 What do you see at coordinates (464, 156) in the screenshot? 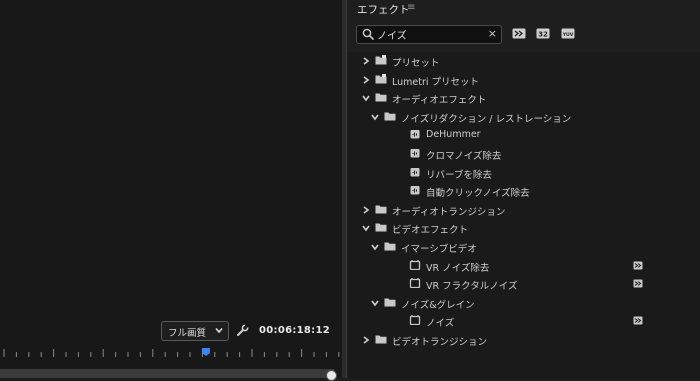
I see `tree-item-label: クロマノイズ除去` at bounding box center [464, 156].